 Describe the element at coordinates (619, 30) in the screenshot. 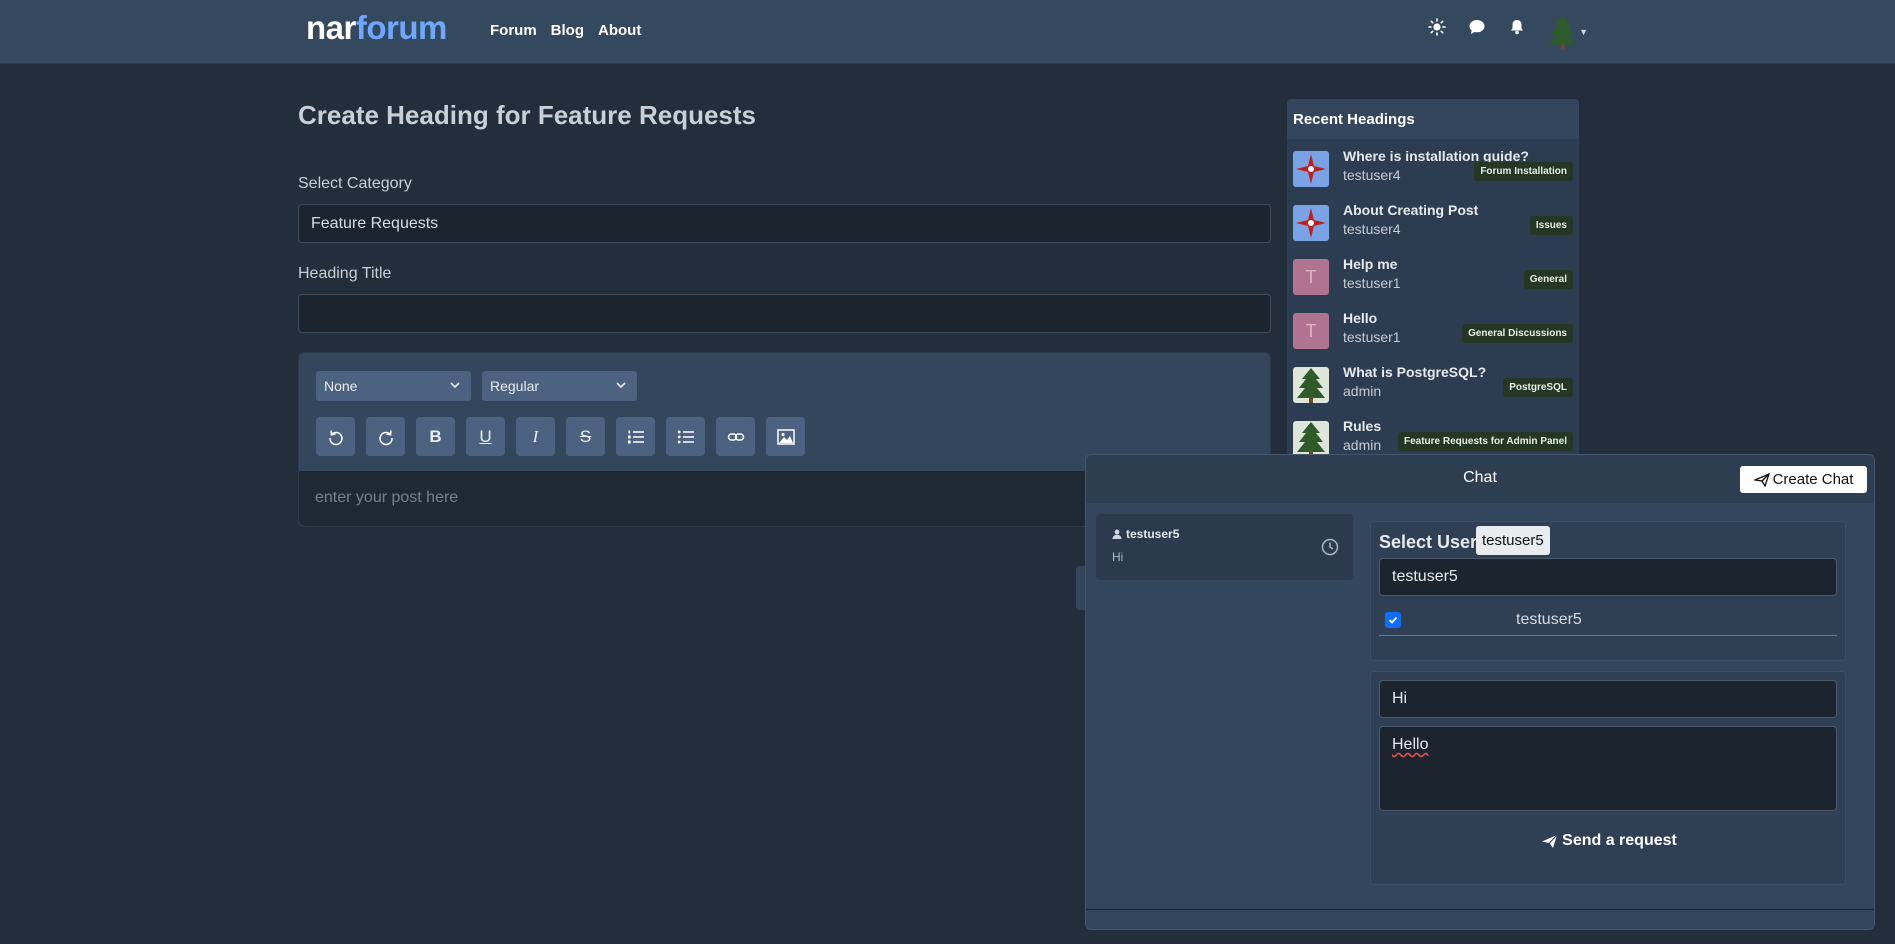

I see `nav-link-about: About` at that location.